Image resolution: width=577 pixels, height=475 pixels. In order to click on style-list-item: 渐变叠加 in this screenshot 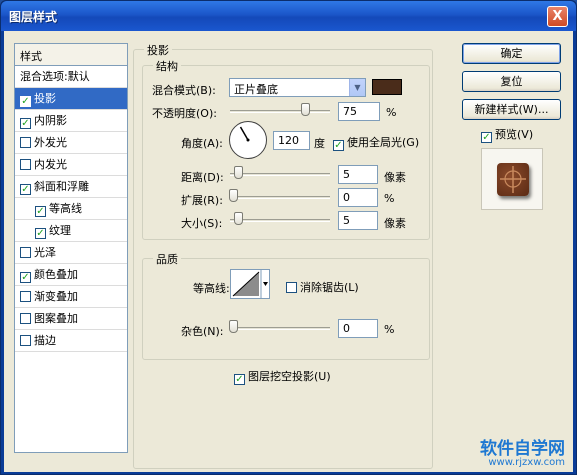, I will do `click(71, 297)`.